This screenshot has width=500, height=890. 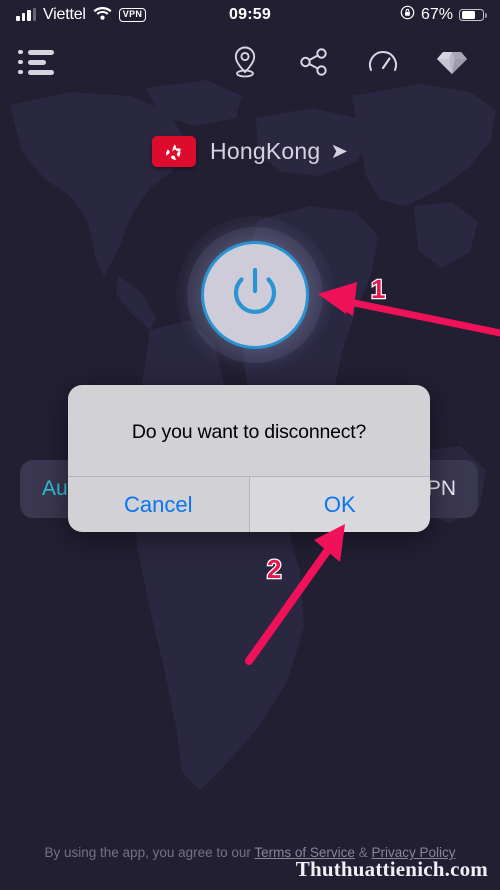 I want to click on list-menu-icon, so click(x=38, y=62).